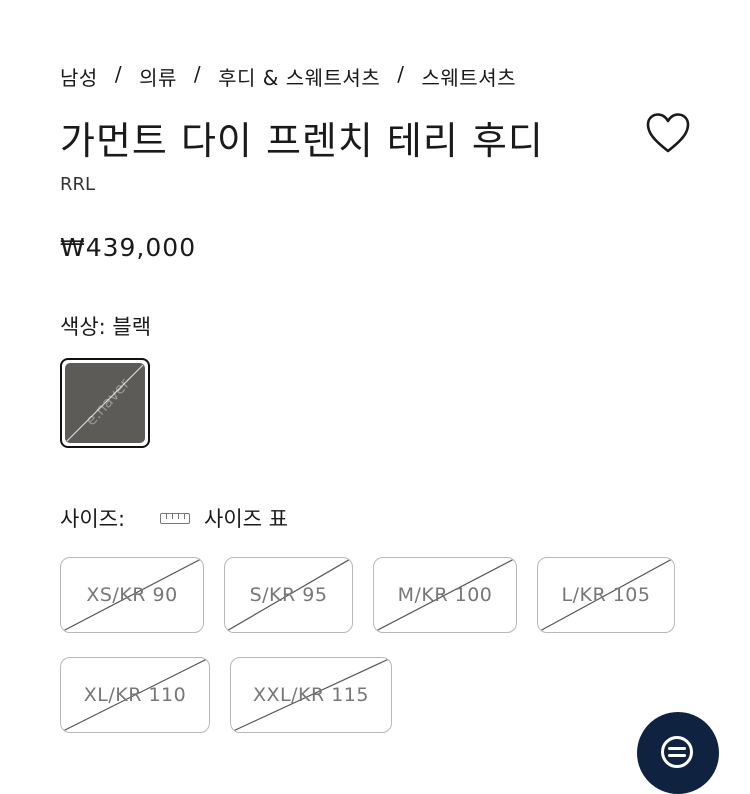 The image size is (750, 794). I want to click on breadcrumb-item-sweatshirts: 스웨트셔츠, so click(469, 76).